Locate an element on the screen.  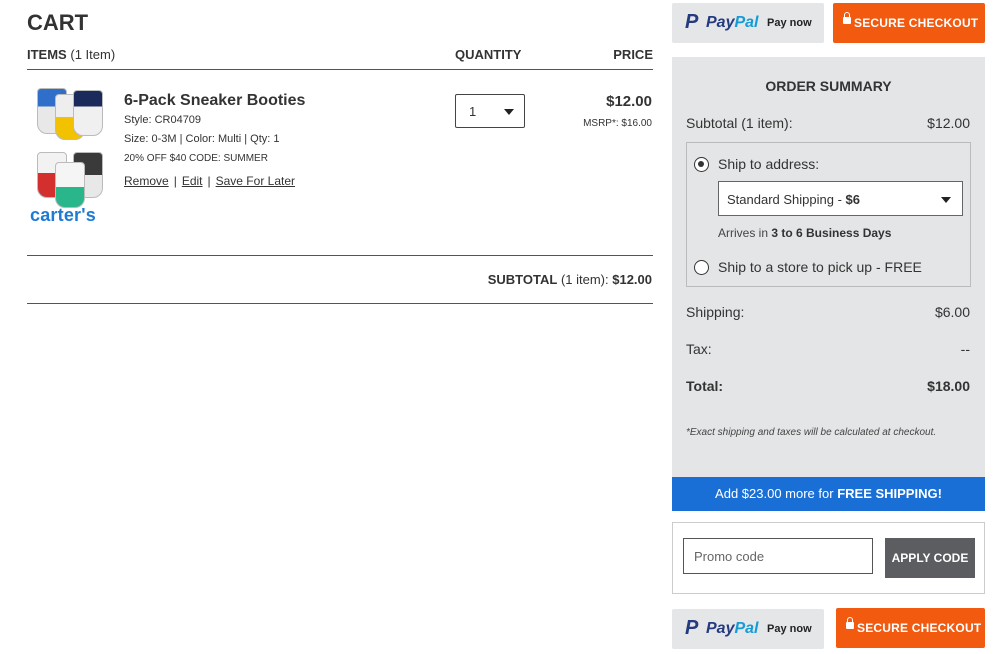
ship-to-address-label: Ship to address: is located at coordinates (768, 164).